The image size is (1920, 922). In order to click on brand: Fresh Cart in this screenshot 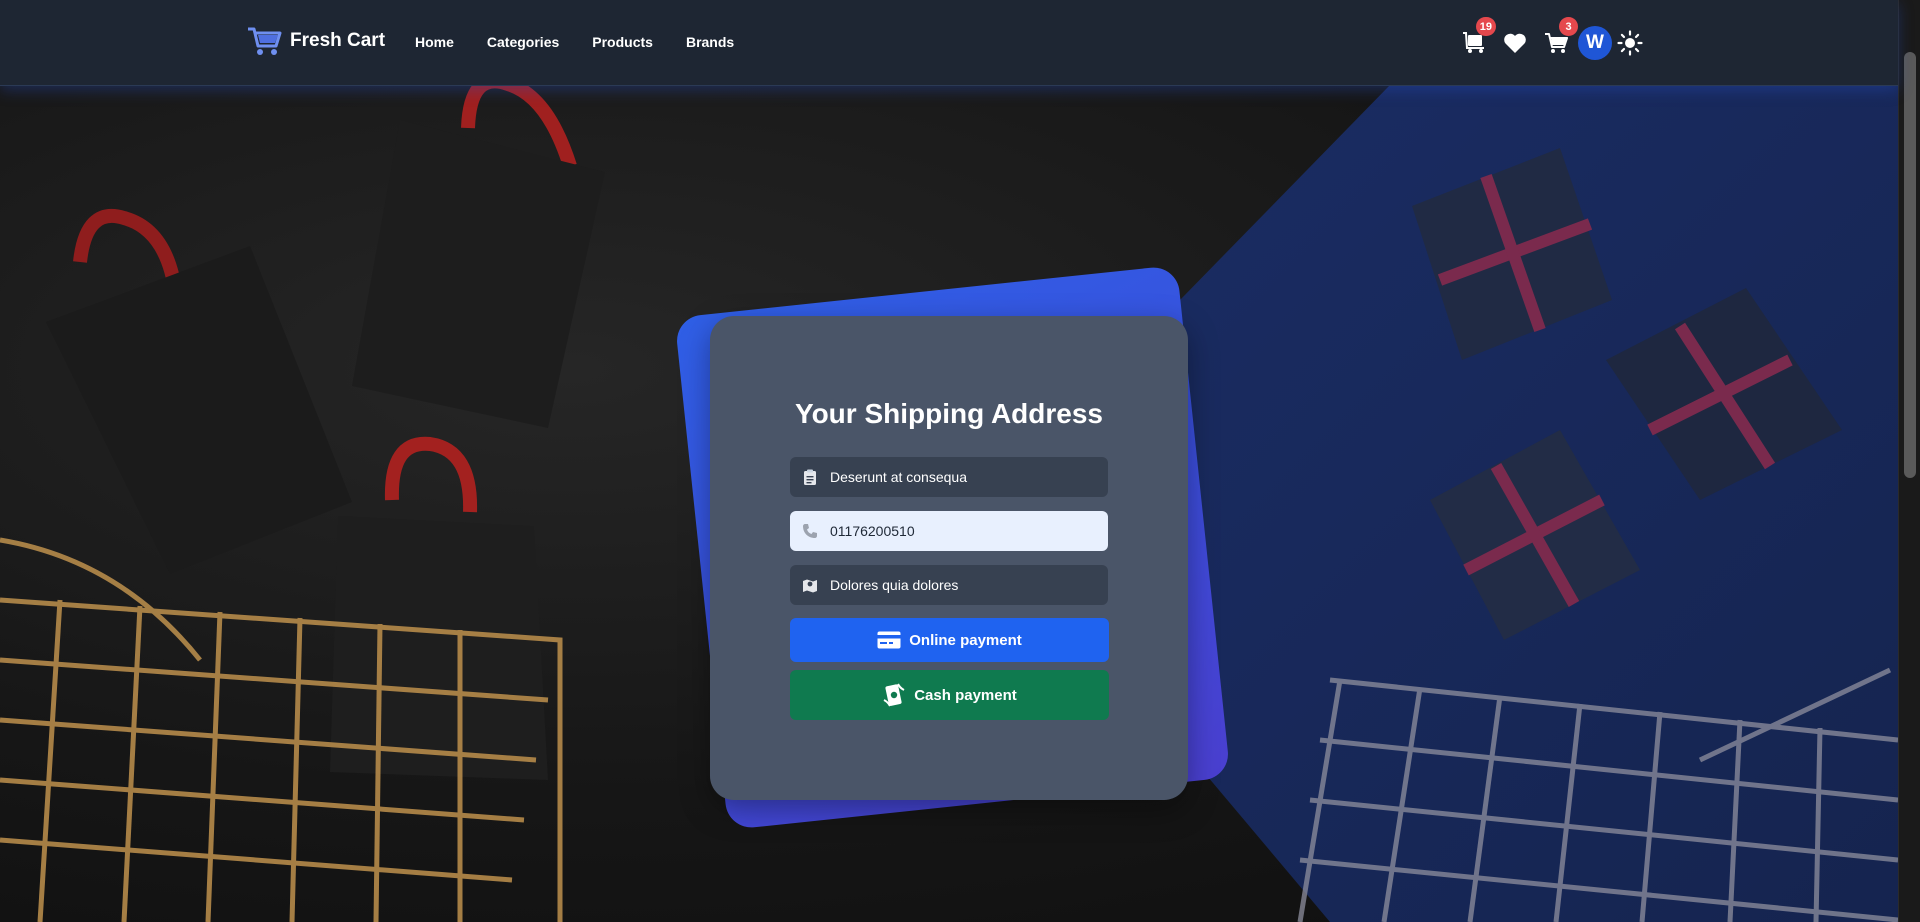, I will do `click(315, 41)`.